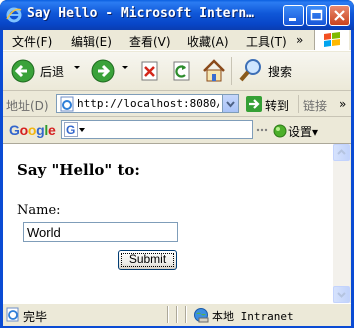  Describe the element at coordinates (342, 104) in the screenshot. I see `links-more-chevron: »` at that location.